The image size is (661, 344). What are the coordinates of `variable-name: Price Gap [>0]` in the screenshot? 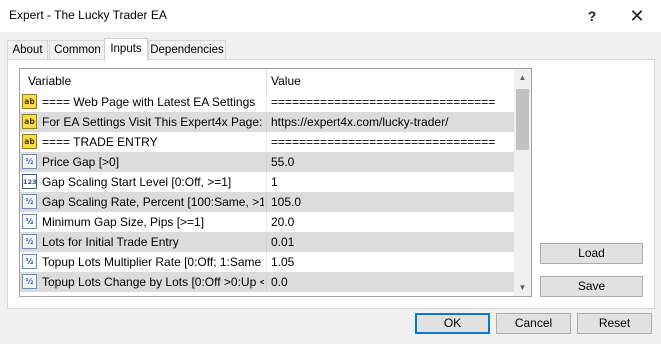 It's located at (81, 162).